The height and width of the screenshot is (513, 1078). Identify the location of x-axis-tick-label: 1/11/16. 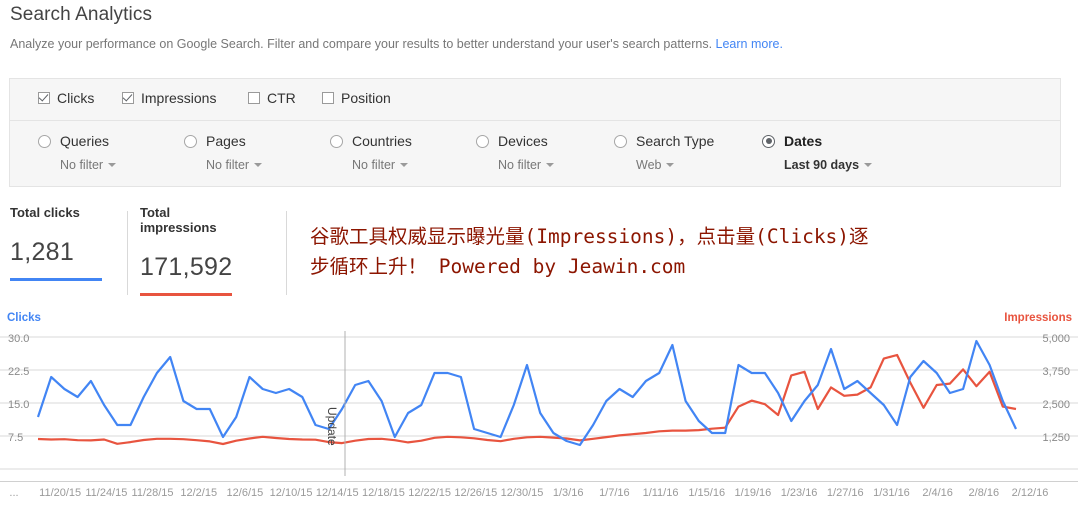
(660, 493).